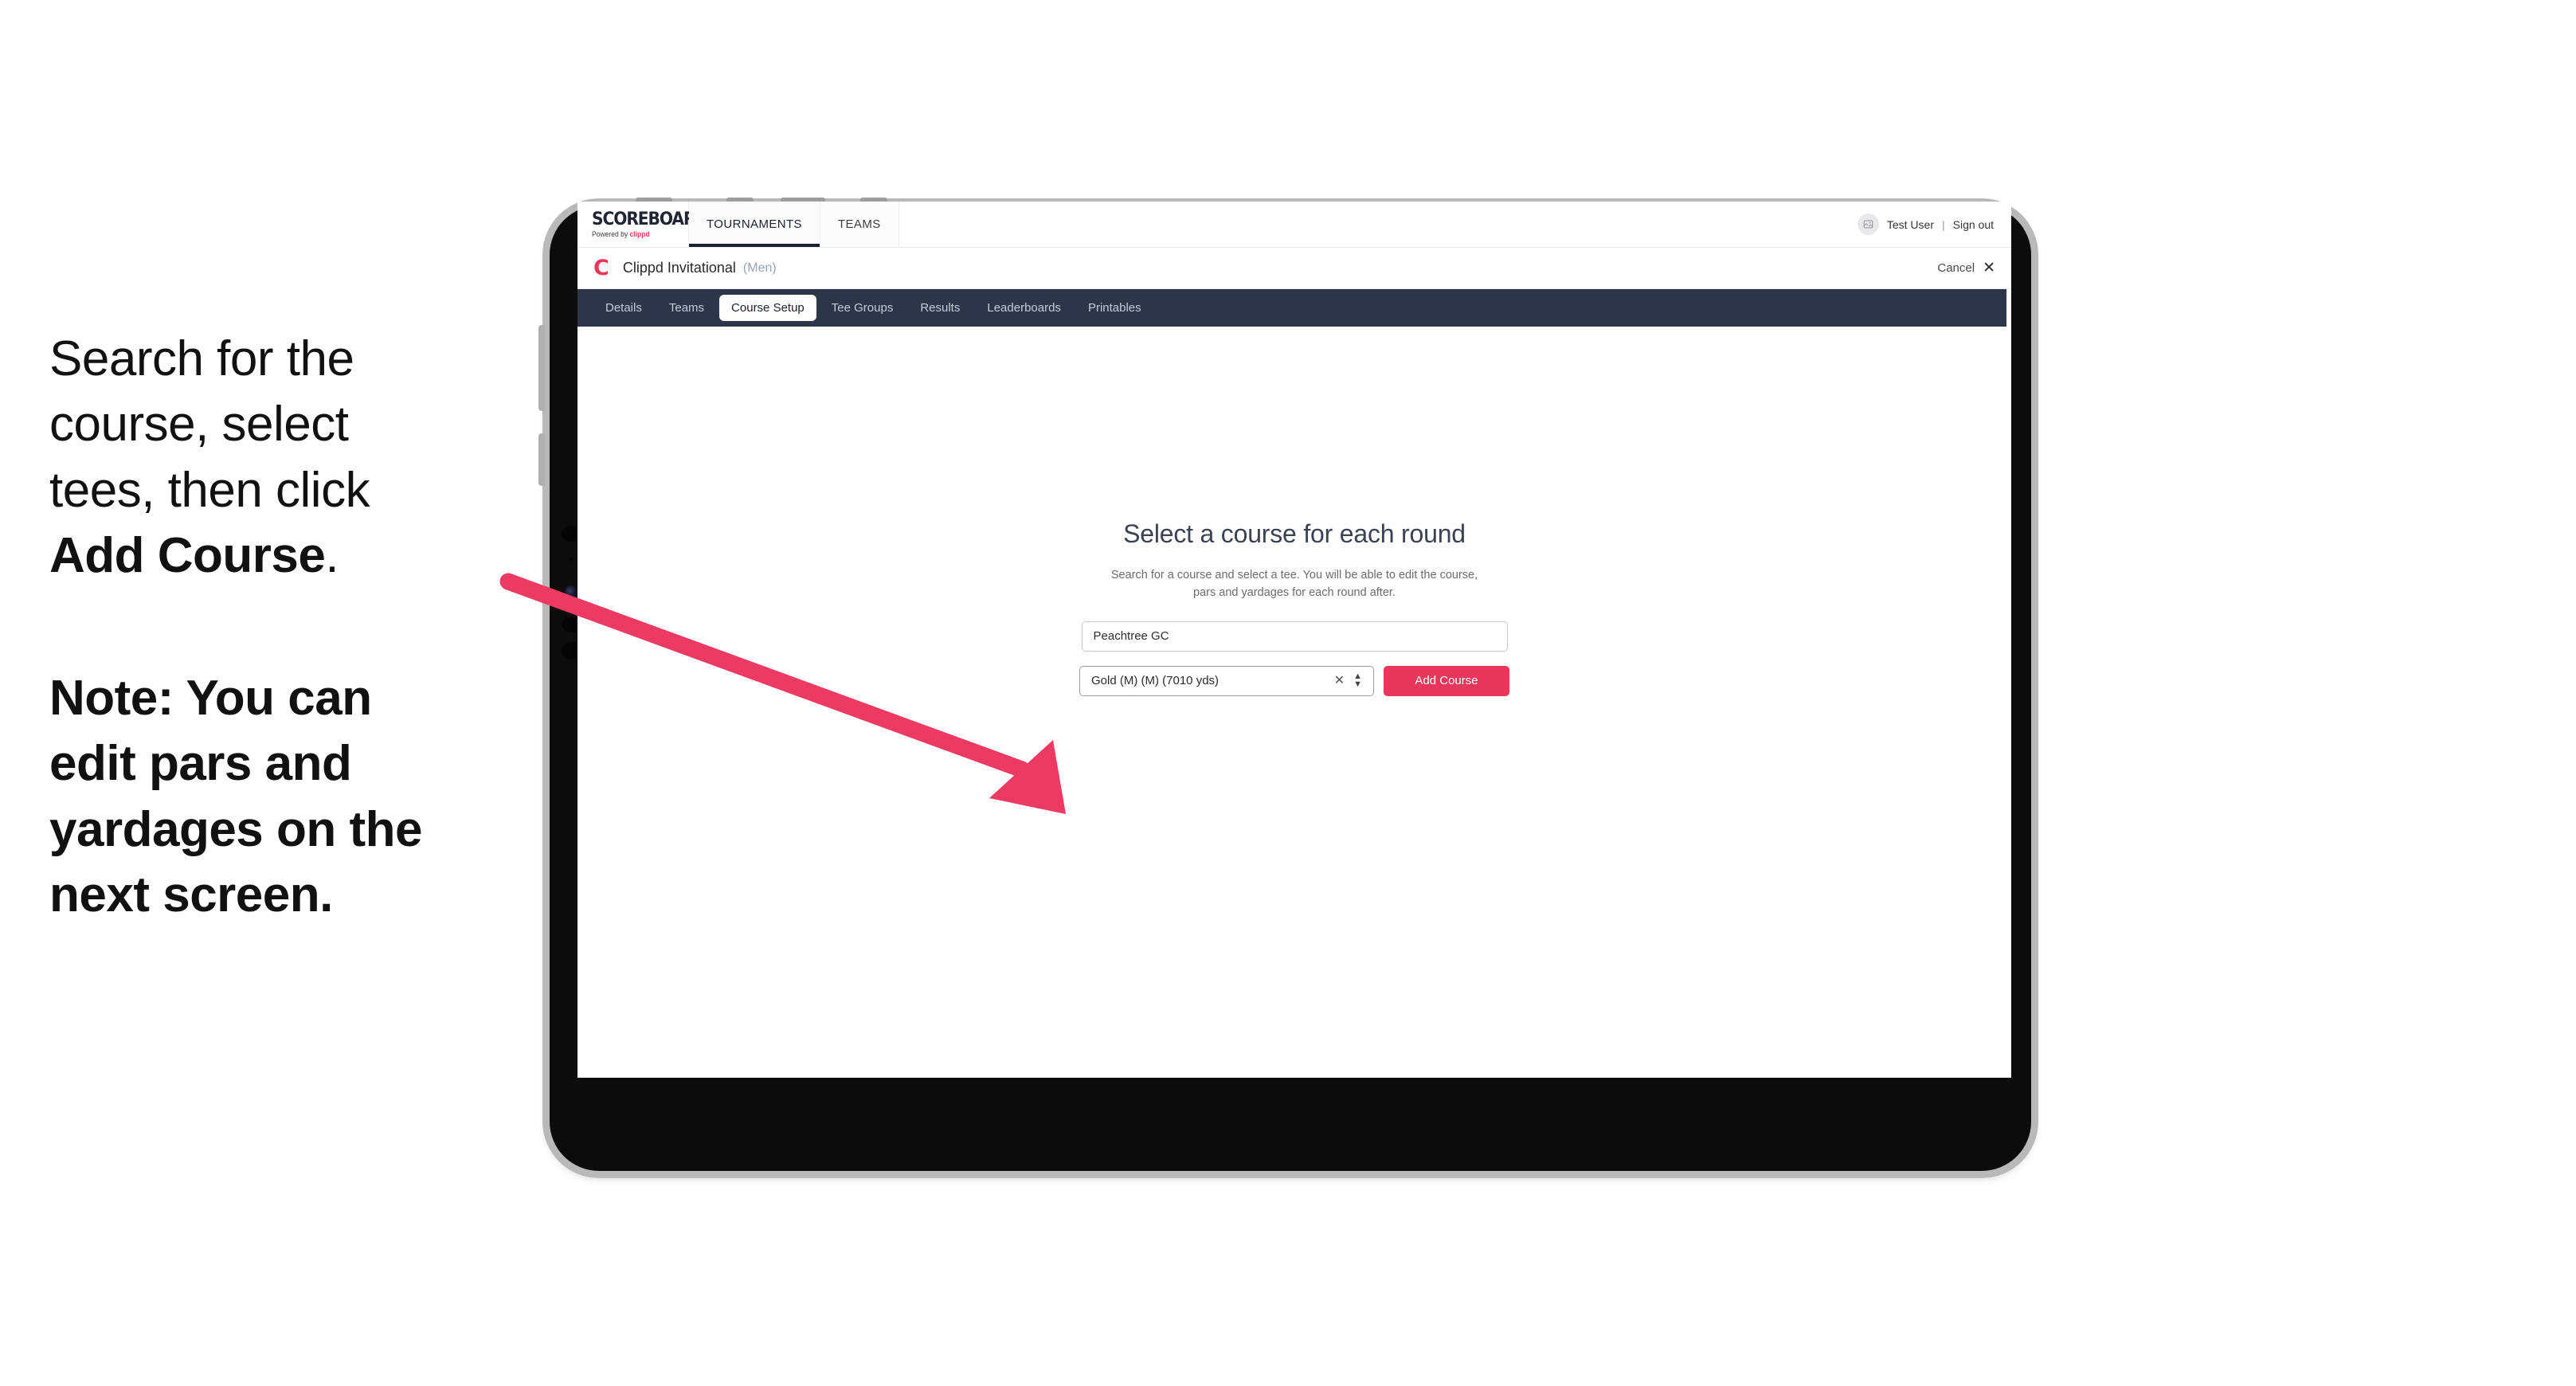  What do you see at coordinates (187, 556) in the screenshot?
I see `annotation-add-course-emphasis: Add Course` at bounding box center [187, 556].